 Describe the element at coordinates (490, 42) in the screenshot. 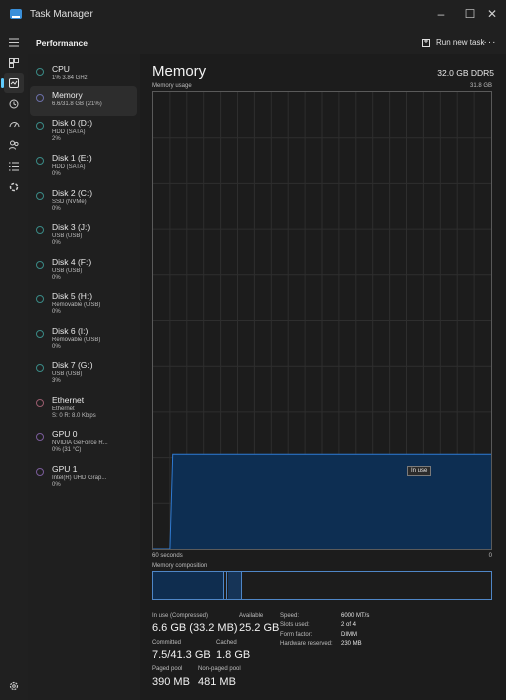

I see `more-options-button: ···` at that location.